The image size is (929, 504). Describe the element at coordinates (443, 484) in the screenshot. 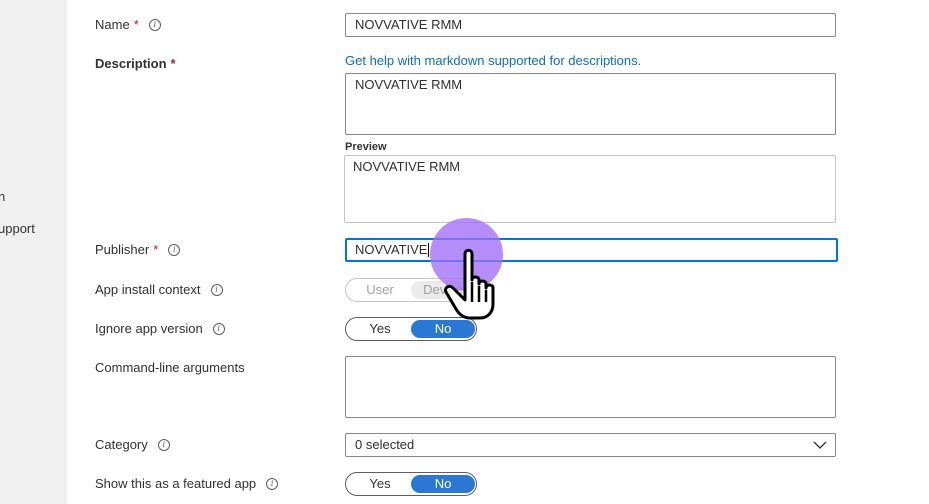

I see `toggle-option-no: No` at that location.